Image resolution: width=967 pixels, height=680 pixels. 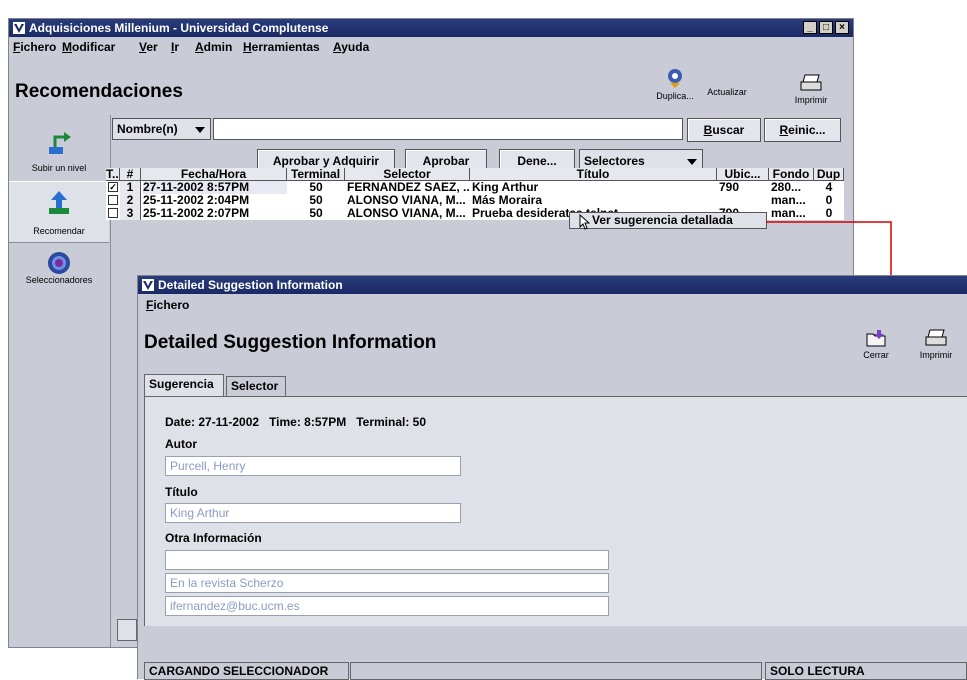 What do you see at coordinates (593, 174) in the screenshot?
I see `col-header-title: Título` at bounding box center [593, 174].